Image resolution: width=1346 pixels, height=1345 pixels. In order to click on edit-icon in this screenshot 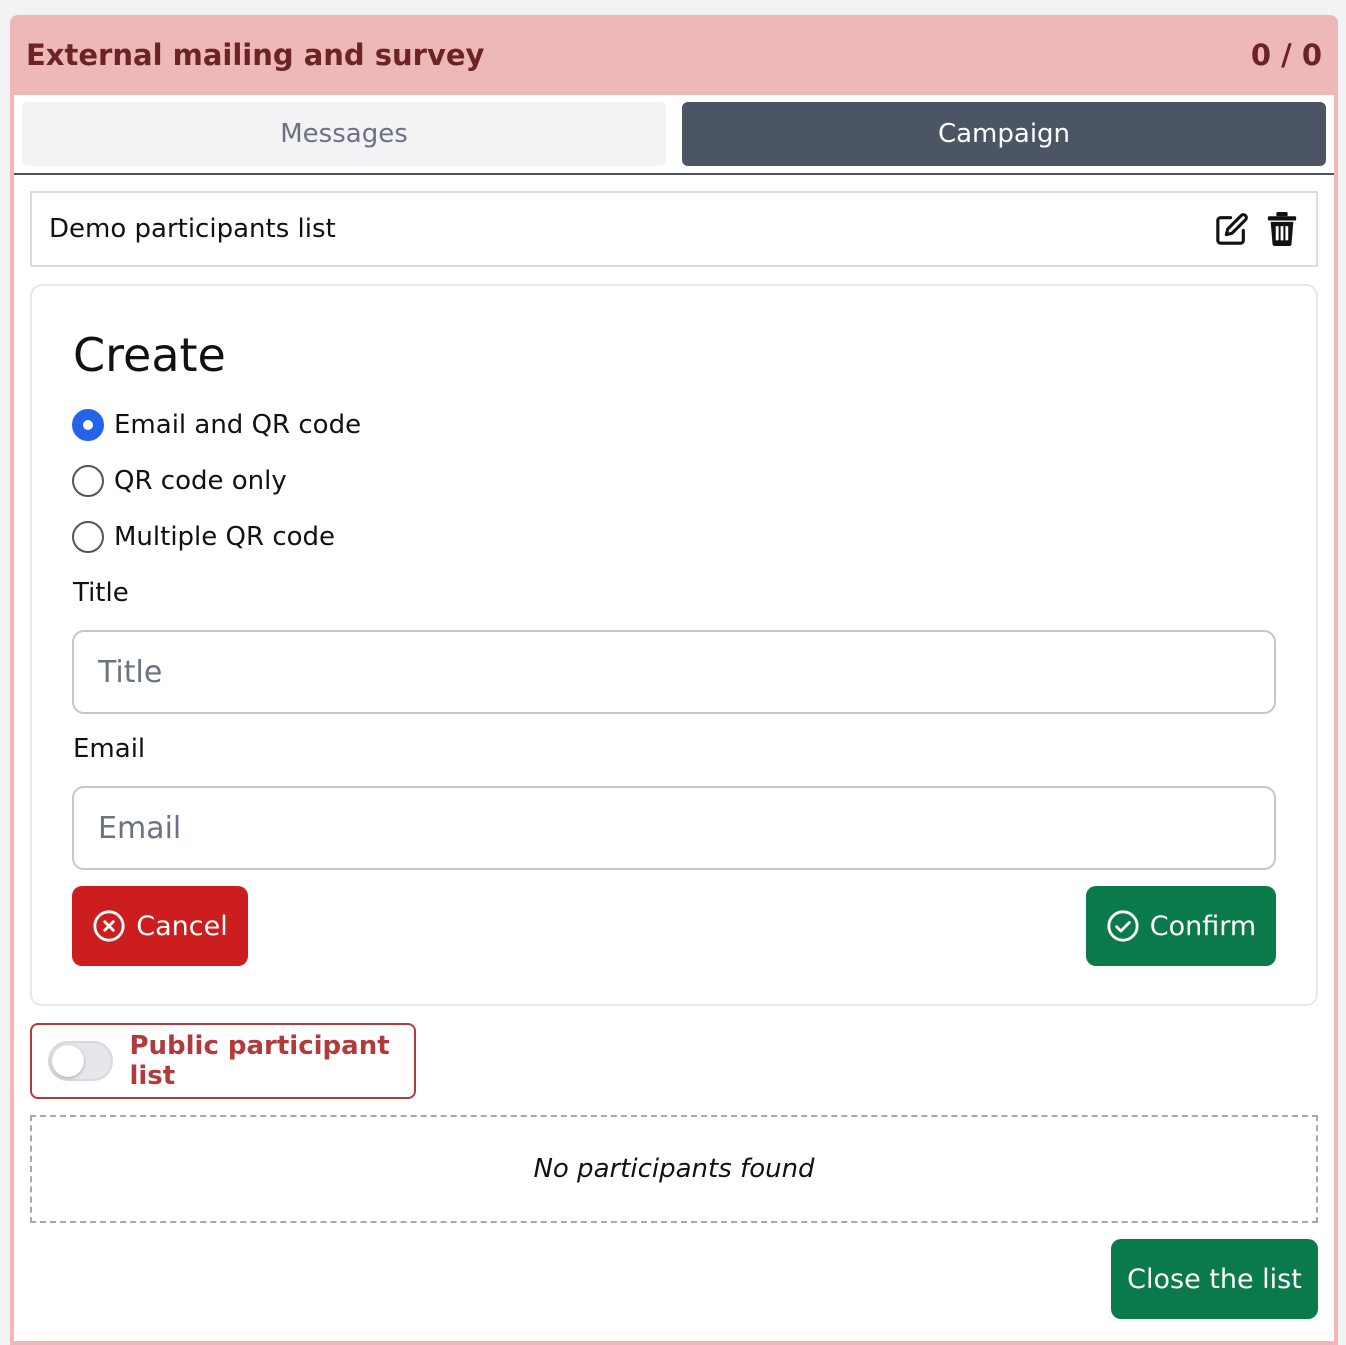, I will do `click(1232, 229)`.